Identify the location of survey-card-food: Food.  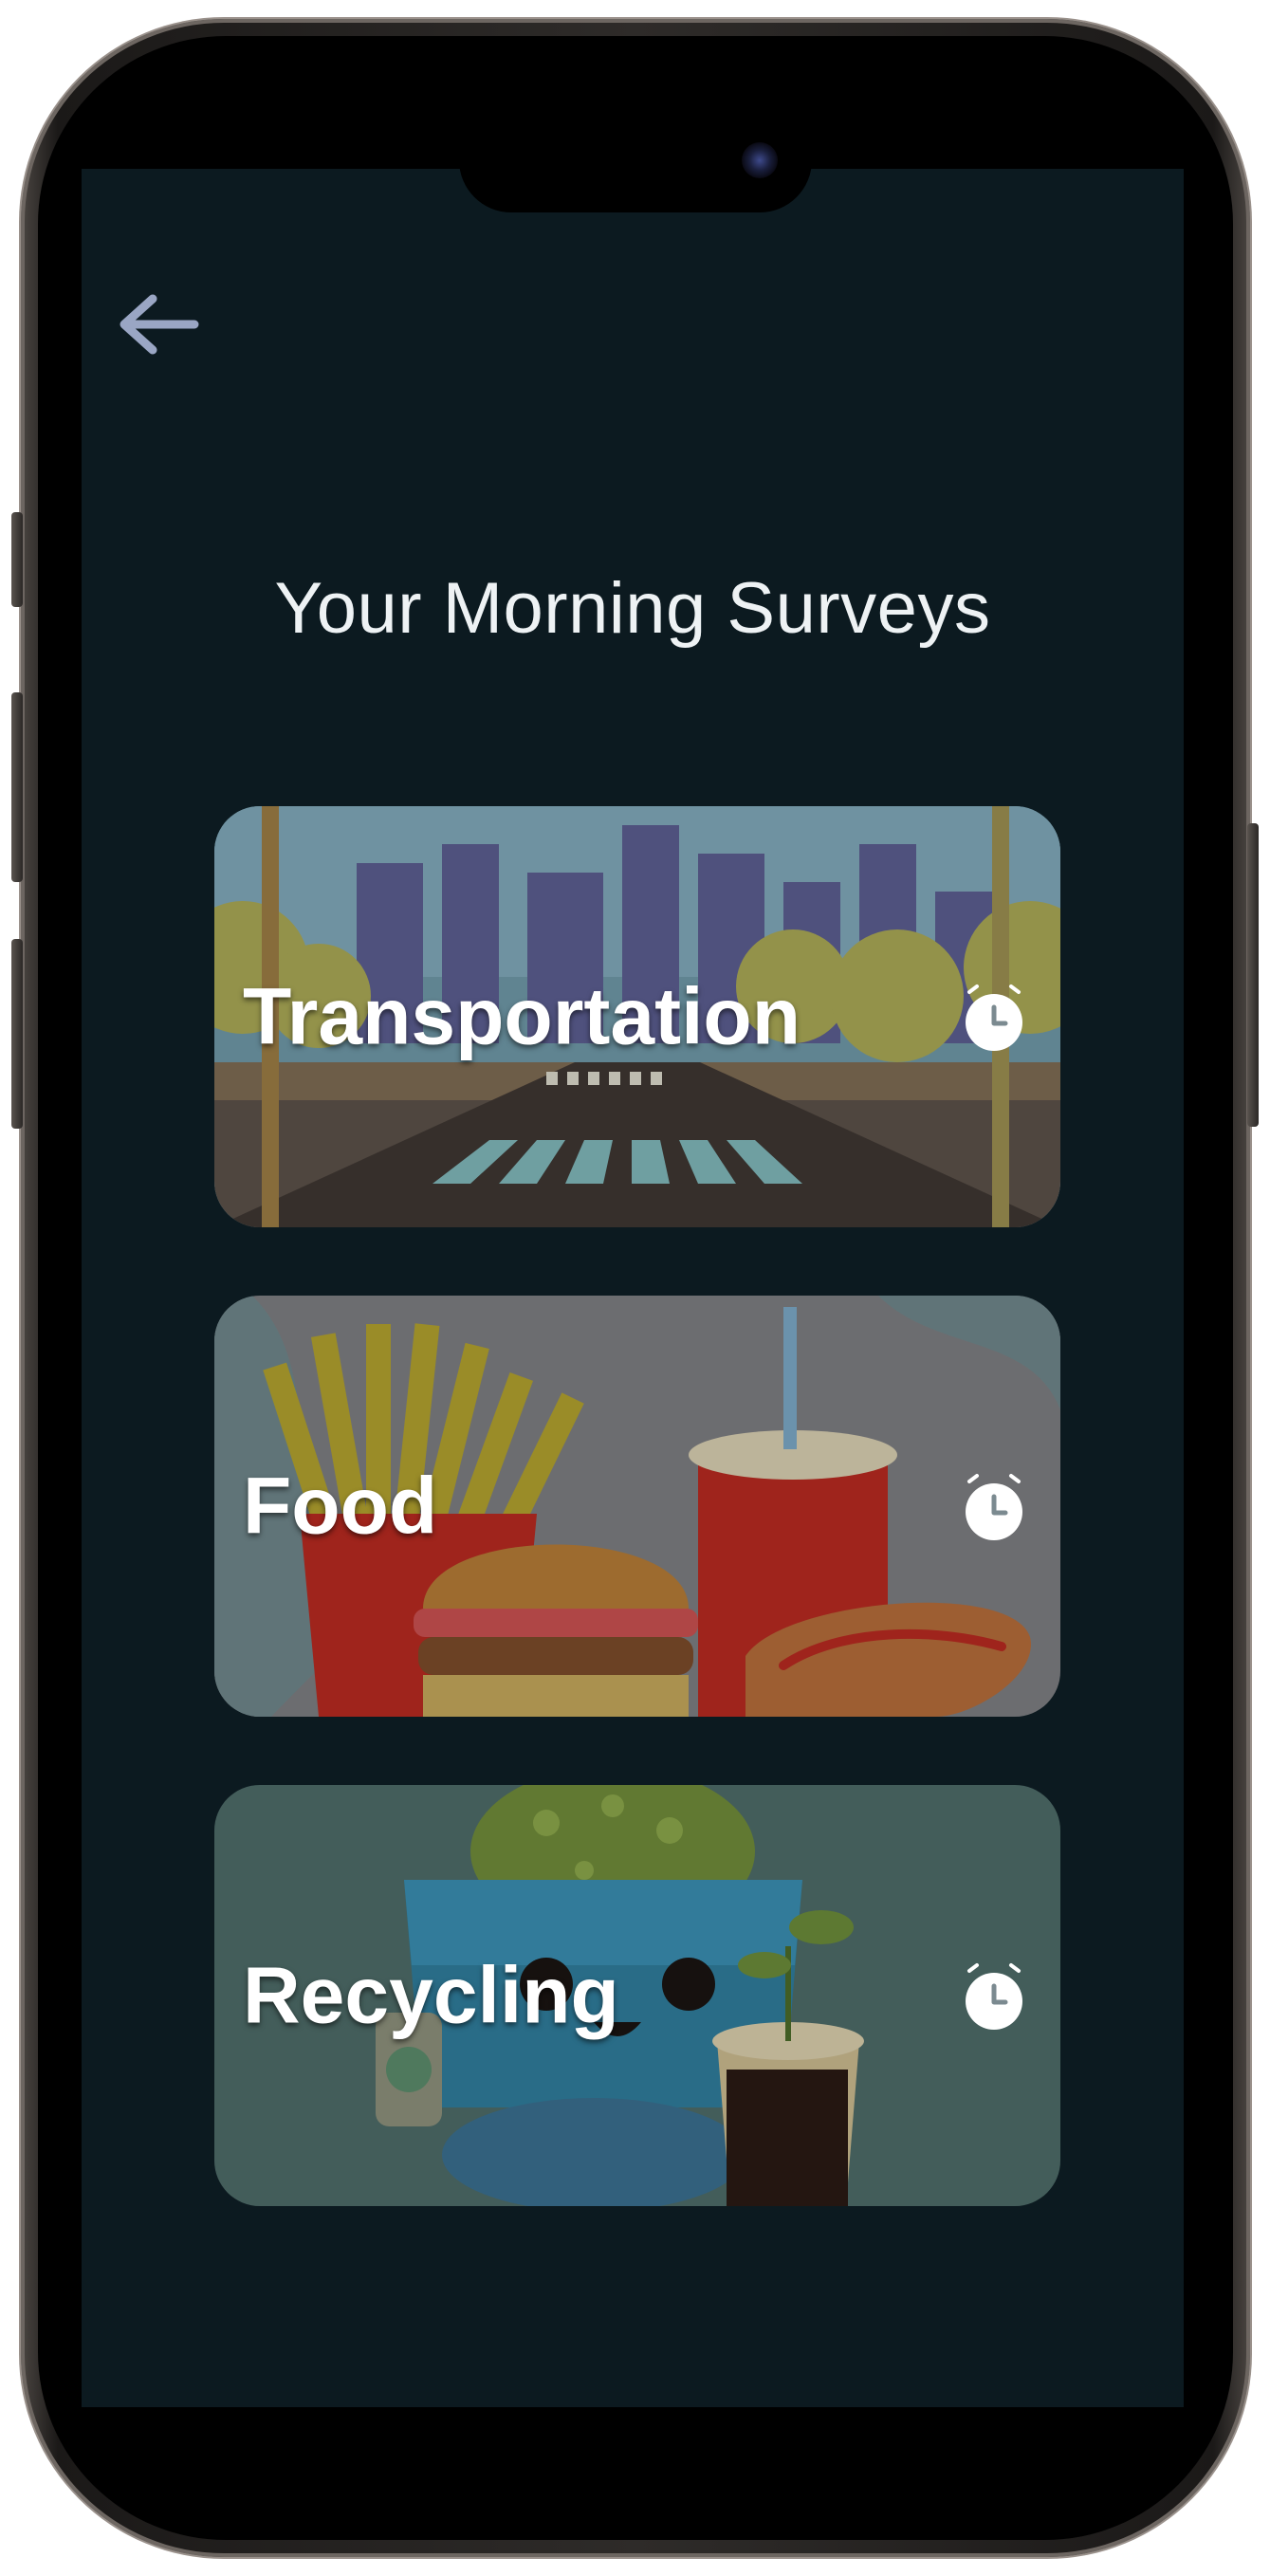
(637, 1506).